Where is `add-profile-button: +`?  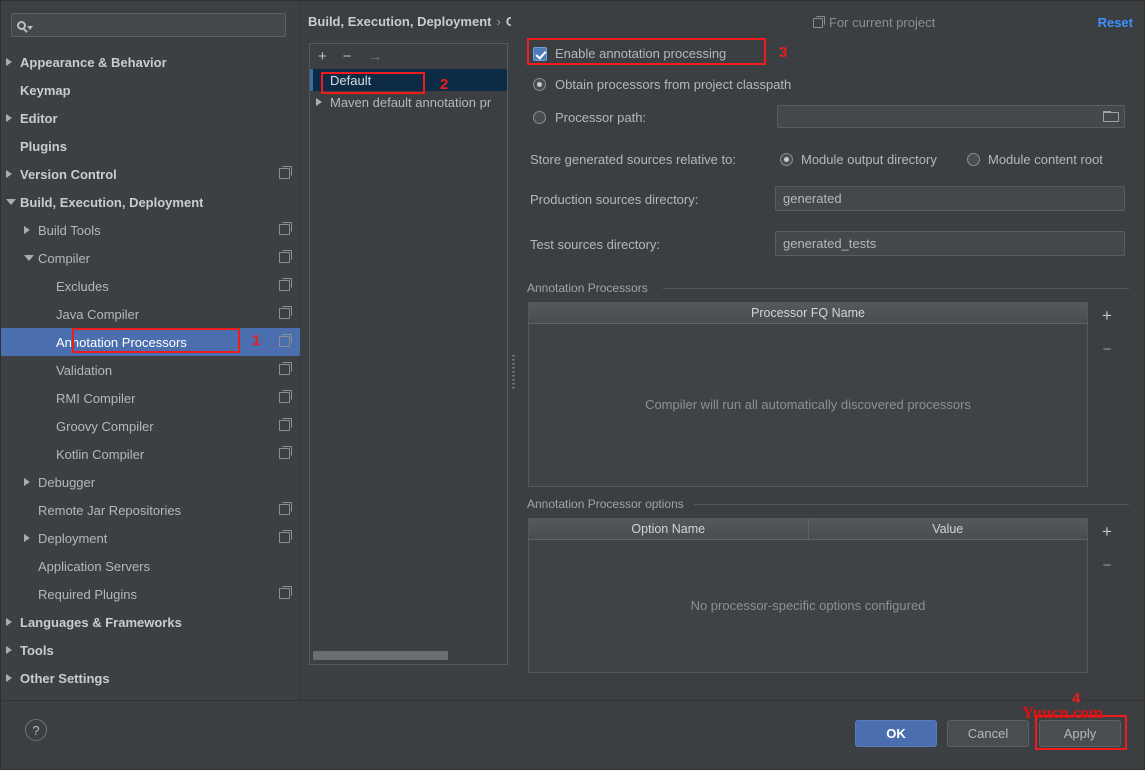 add-profile-button: + is located at coordinates (322, 56).